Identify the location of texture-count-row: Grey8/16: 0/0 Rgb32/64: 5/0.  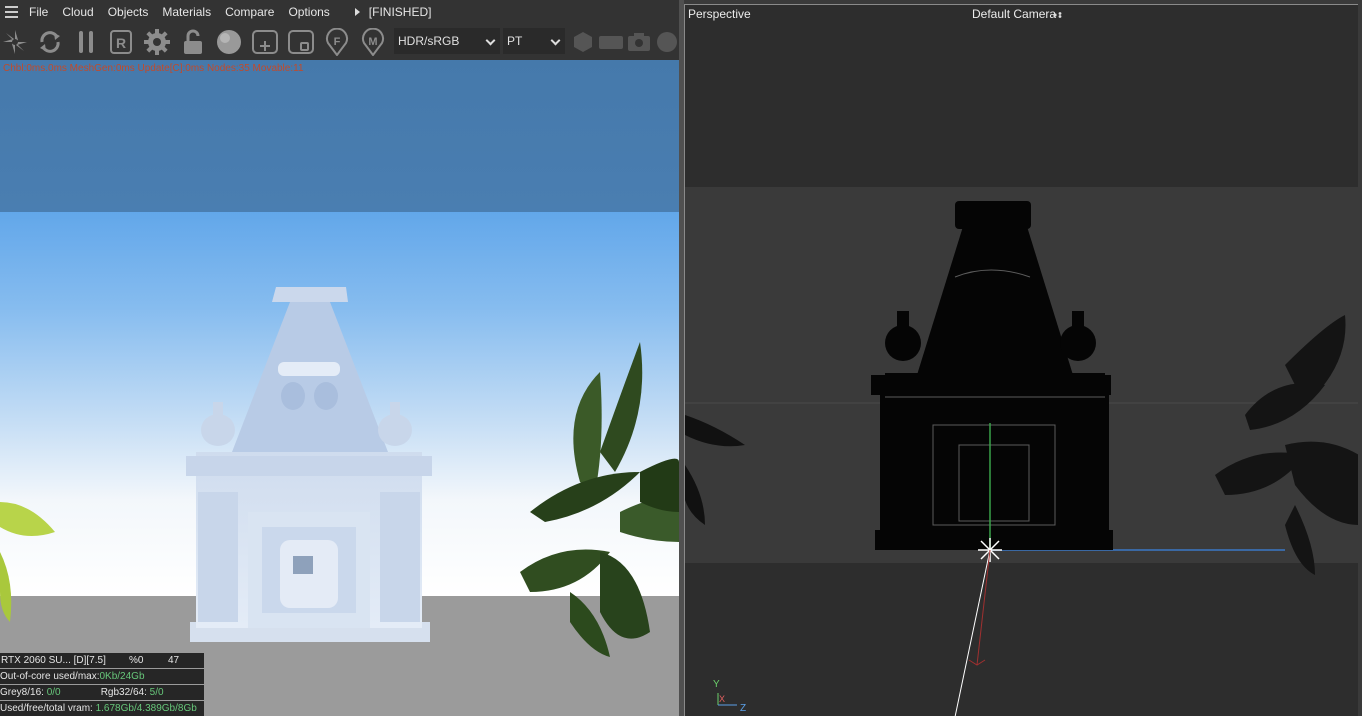
(102, 692).